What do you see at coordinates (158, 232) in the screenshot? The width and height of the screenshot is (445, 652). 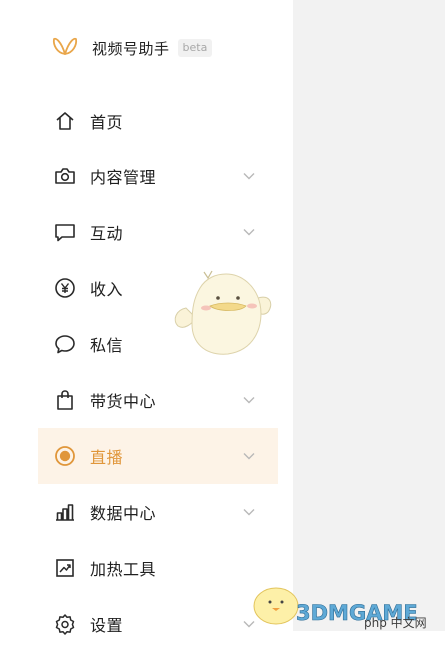 I see `nav-item-interaction: 互动` at bounding box center [158, 232].